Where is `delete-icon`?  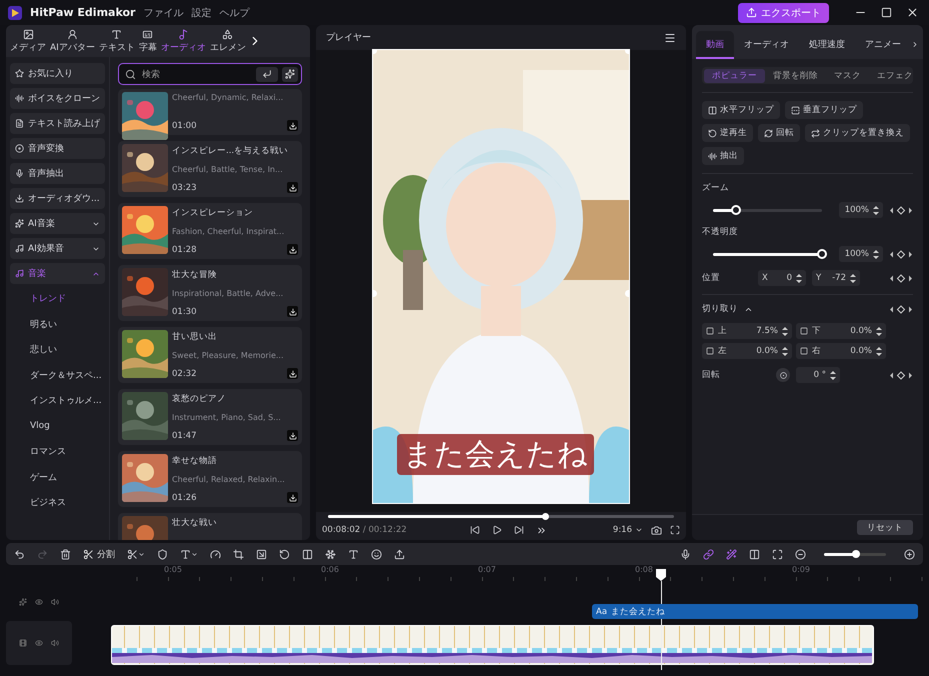 delete-icon is located at coordinates (65, 554).